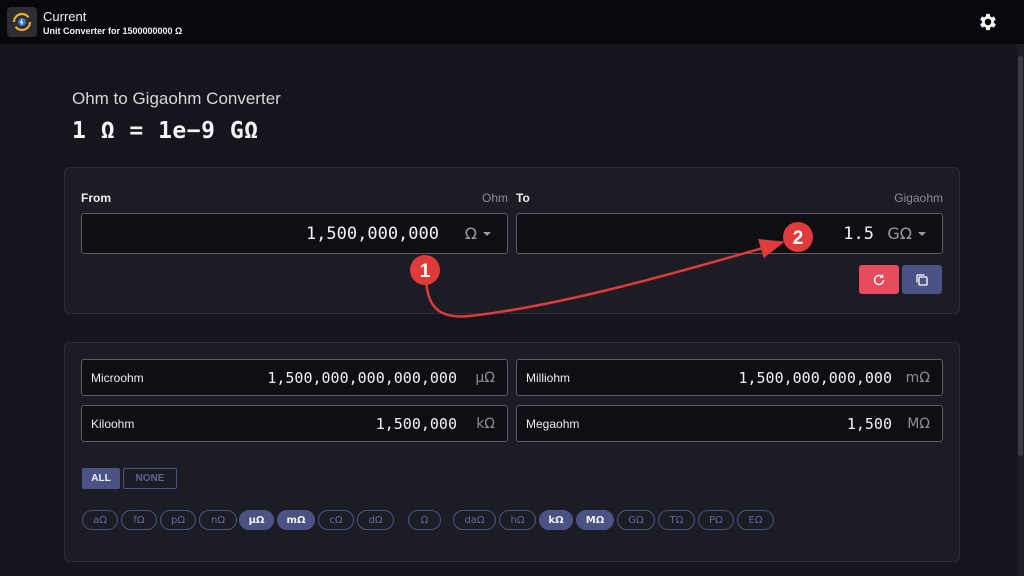  I want to click on top-bar: Current Unit Converter for 1500000000 Ω, so click(512, 22).